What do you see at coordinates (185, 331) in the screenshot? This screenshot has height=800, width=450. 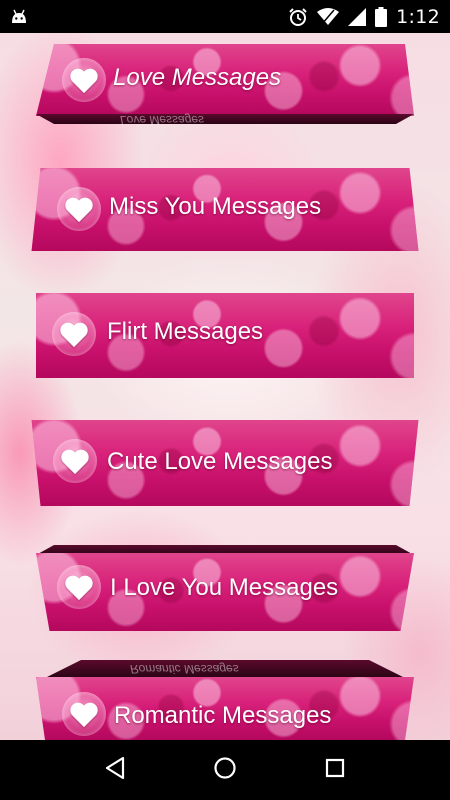 I see `button-label: Flirt Messages` at bounding box center [185, 331].